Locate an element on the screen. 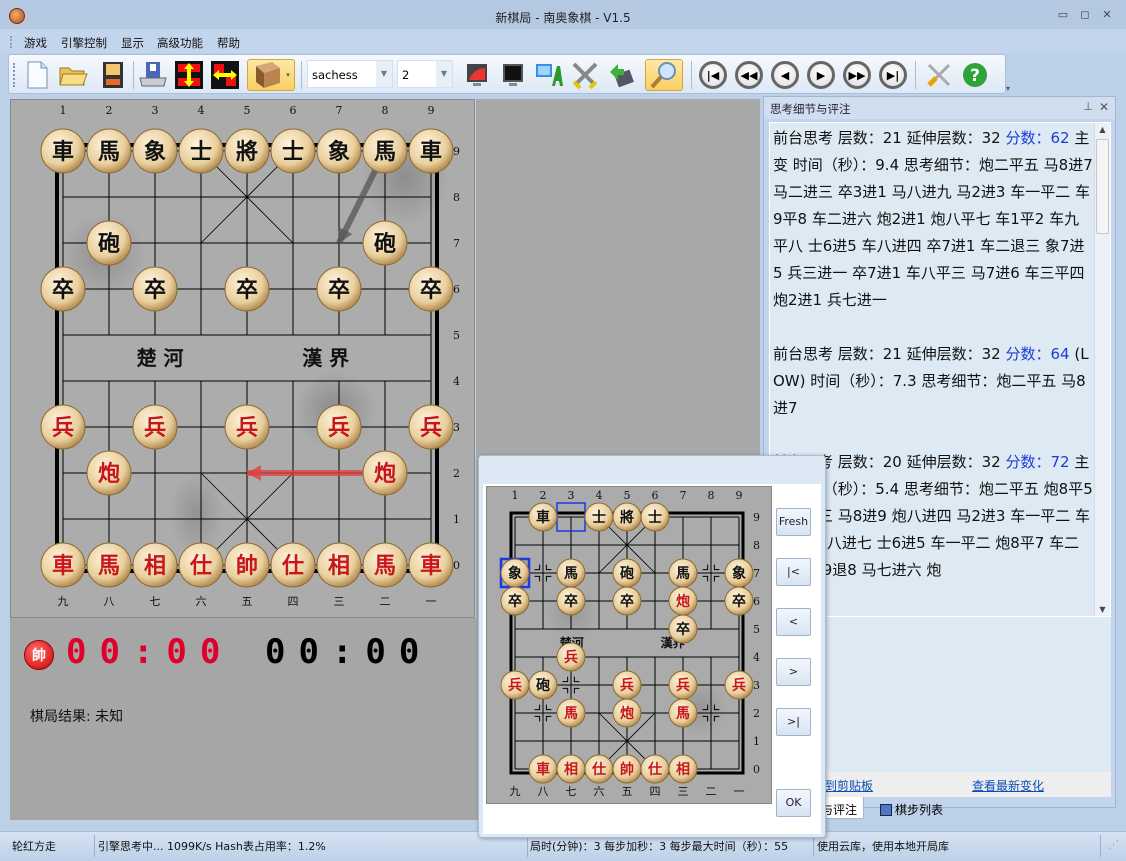  engine-red-button is located at coordinates (477, 75).